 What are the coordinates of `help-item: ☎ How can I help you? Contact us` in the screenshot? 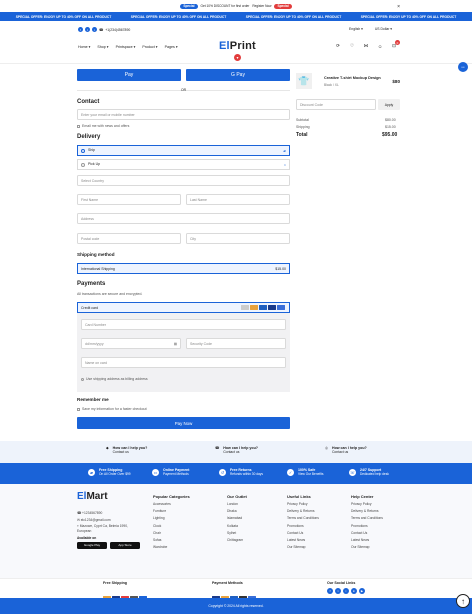 It's located at (236, 450).